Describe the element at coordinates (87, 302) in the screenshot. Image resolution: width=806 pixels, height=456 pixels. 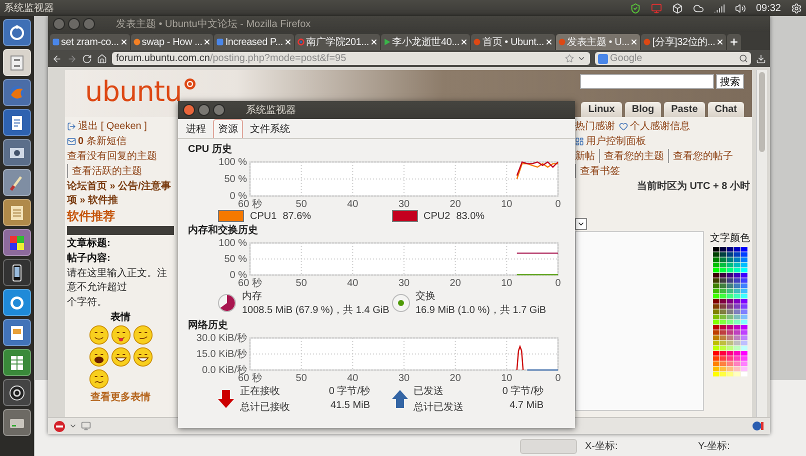
I see `hint-text: 个字符。` at that location.